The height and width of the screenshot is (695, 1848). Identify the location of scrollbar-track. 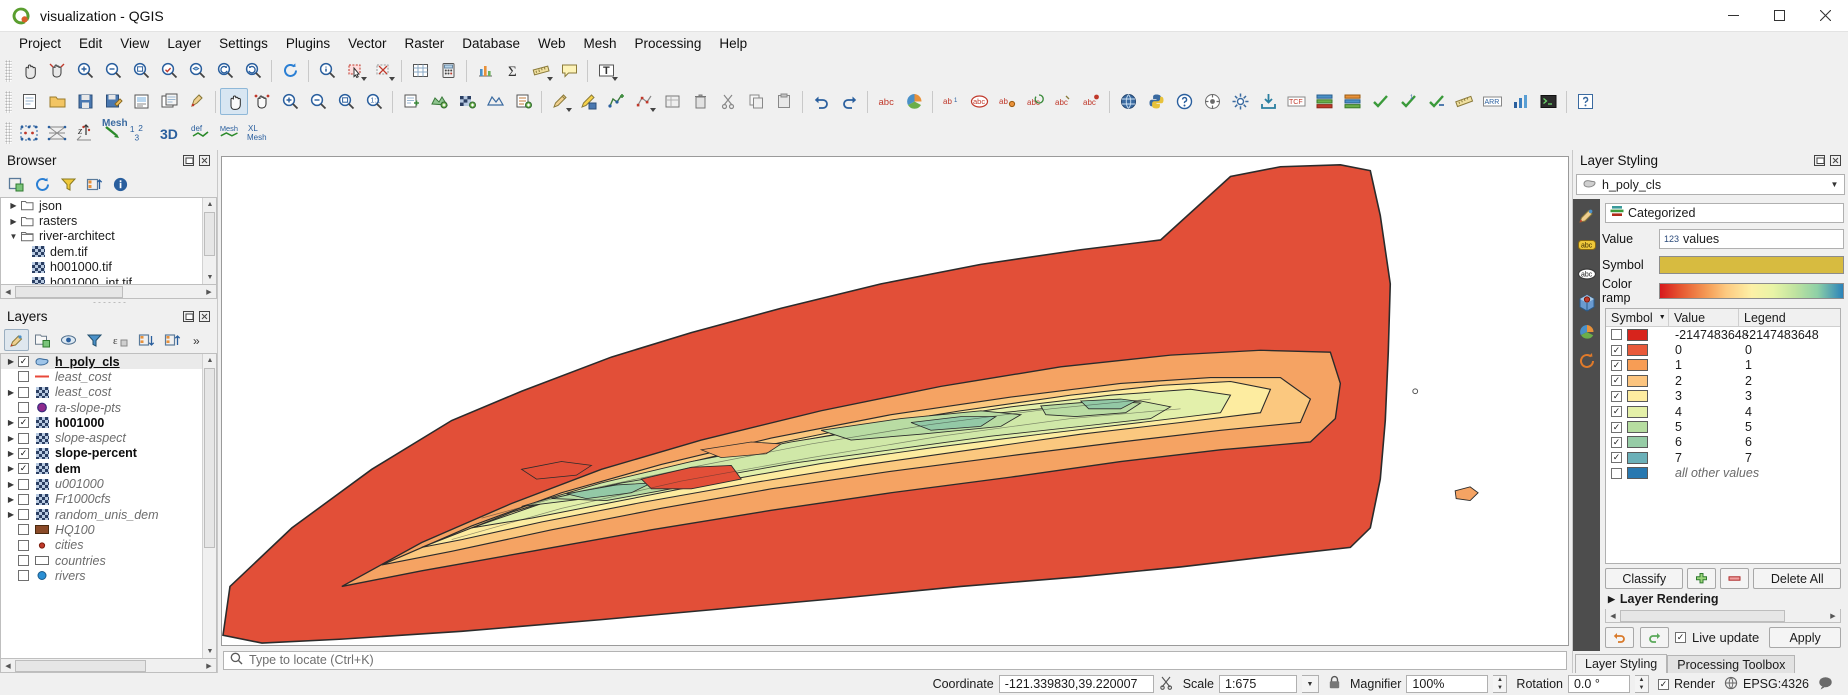
(1723, 615).